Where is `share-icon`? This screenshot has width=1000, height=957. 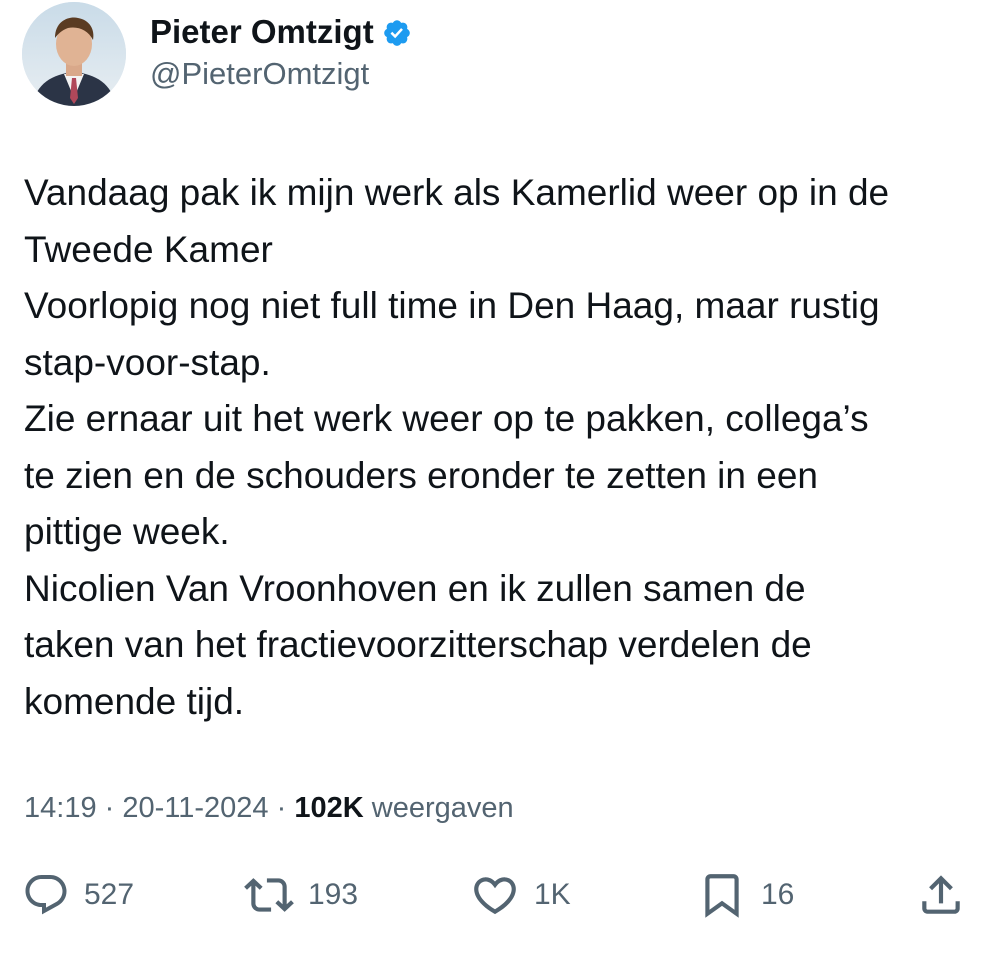
share-icon is located at coordinates (941, 894).